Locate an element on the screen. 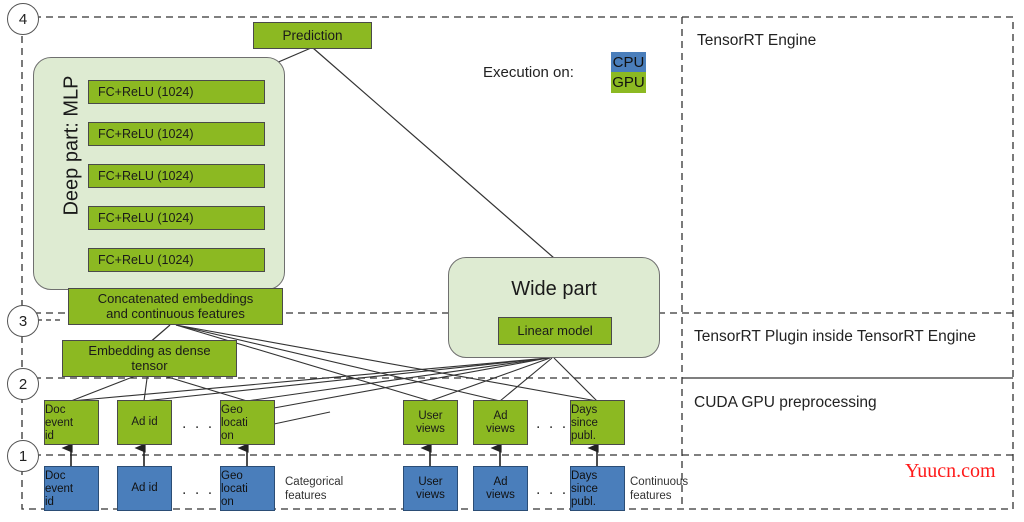 This screenshot has width=1024, height=522. region-label-cuda-preprocessing: CUDA GPU preprocessing is located at coordinates (785, 402).